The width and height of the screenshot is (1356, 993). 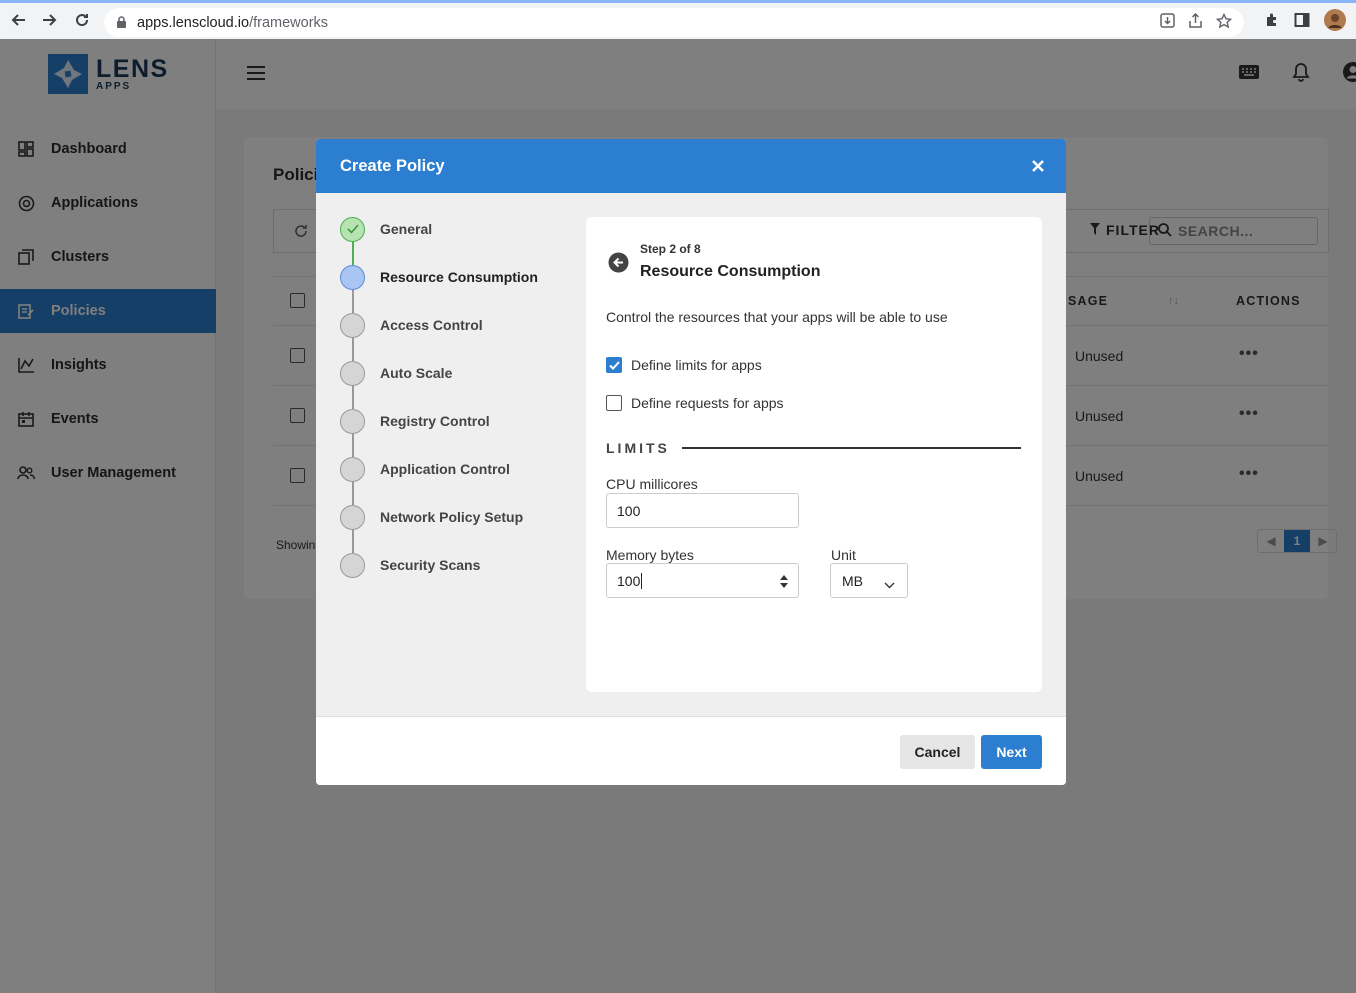 I want to click on forward-icon, so click(x=49, y=20).